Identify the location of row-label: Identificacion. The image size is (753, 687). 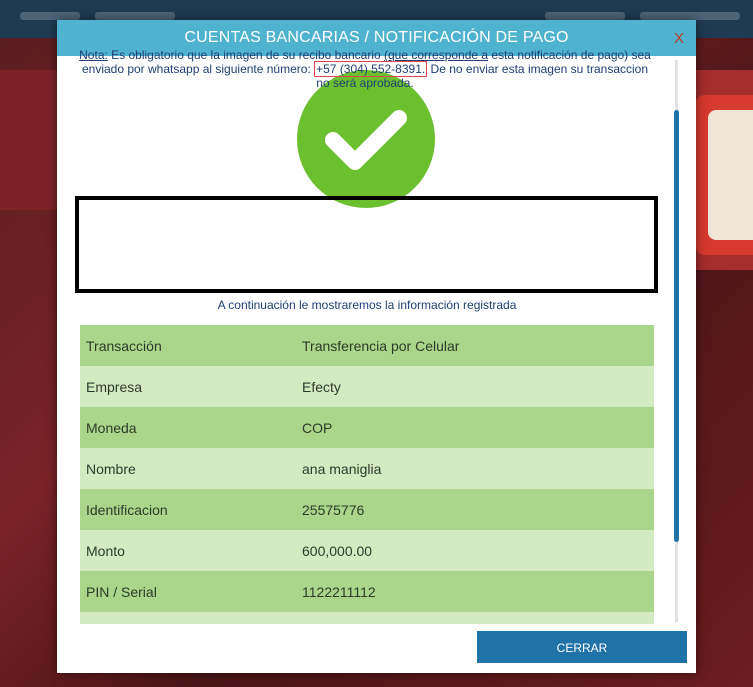
(127, 509).